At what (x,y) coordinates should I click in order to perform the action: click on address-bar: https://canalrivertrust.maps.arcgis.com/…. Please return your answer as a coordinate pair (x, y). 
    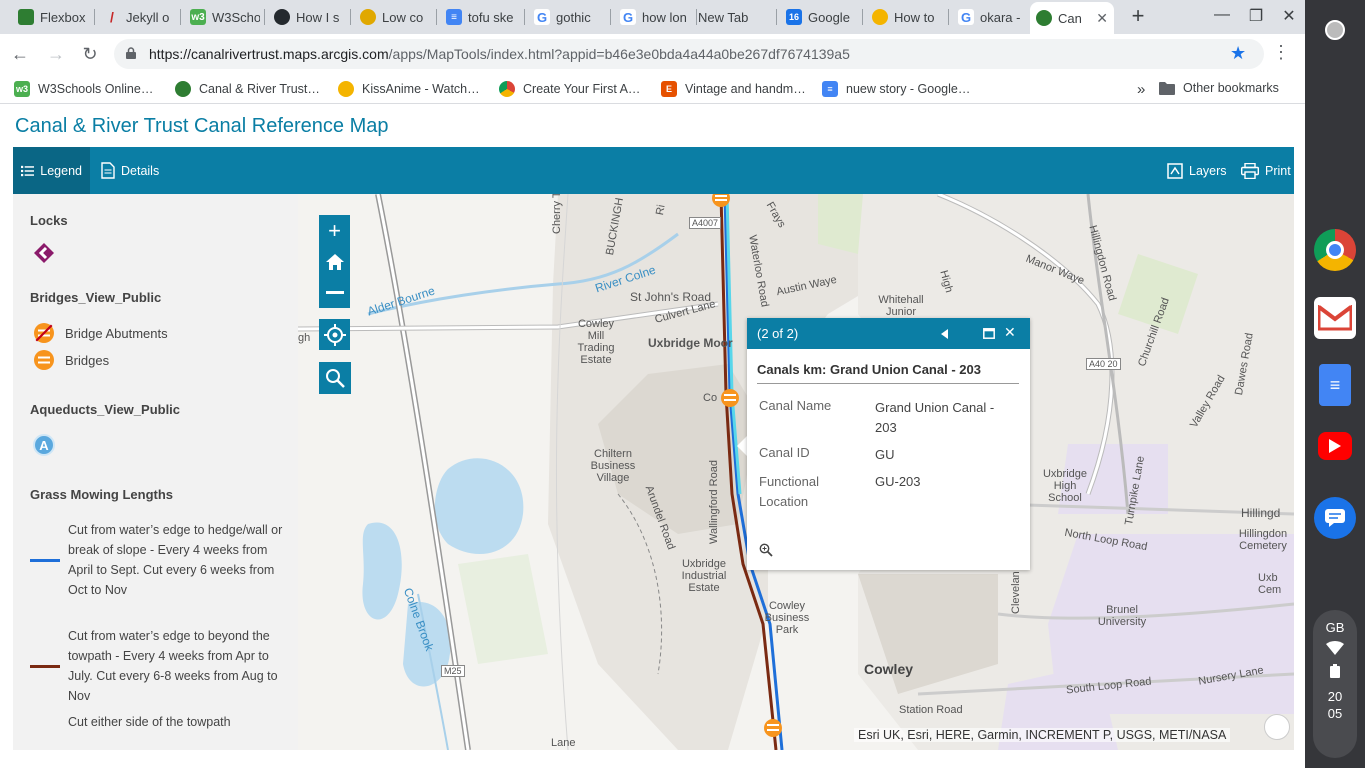
    Looking at the image, I should click on (689, 54).